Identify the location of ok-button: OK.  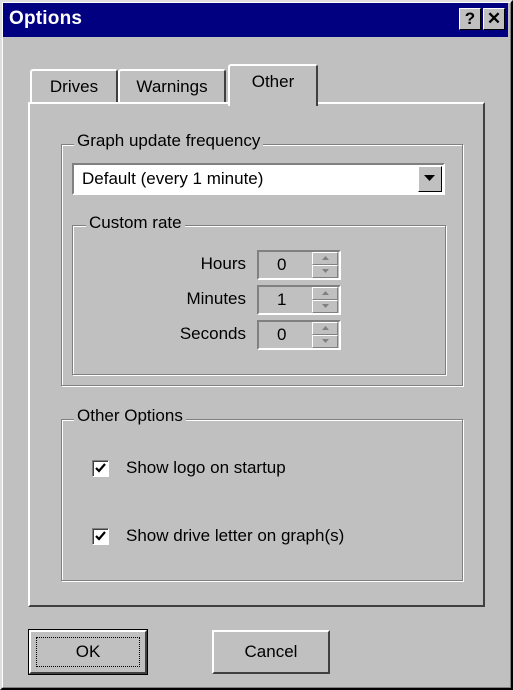
(88, 652).